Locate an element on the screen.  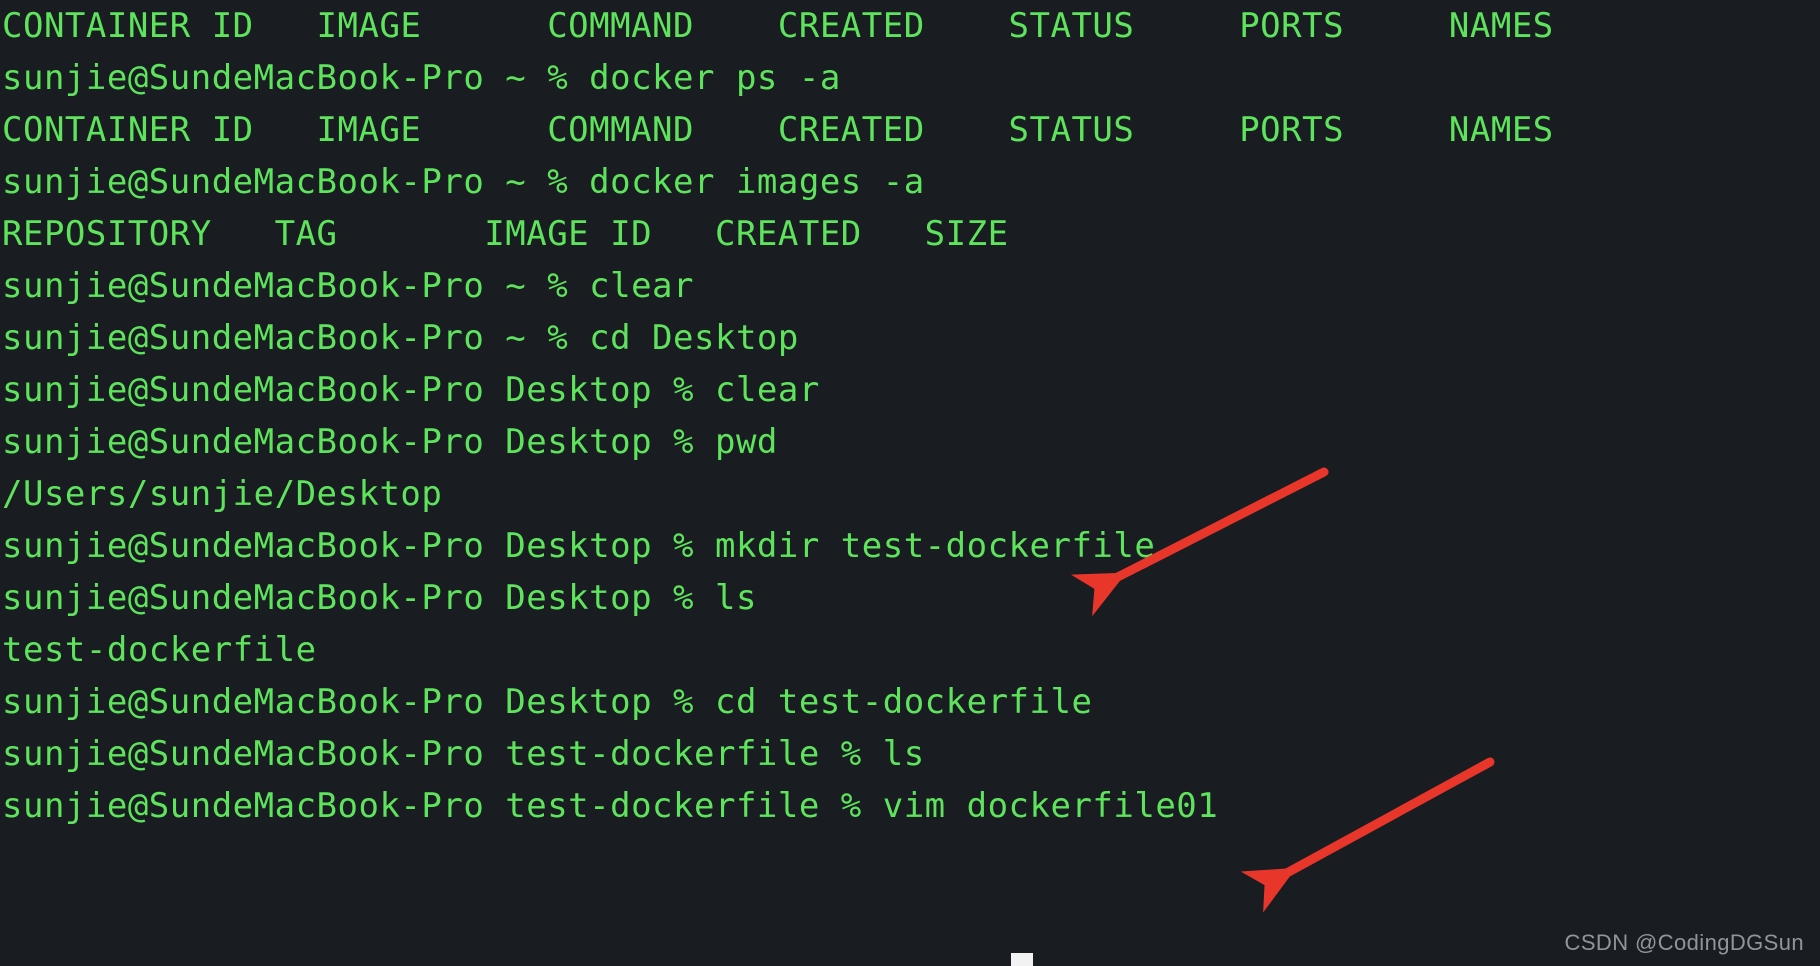
terminal-cursor is located at coordinates (1022, 959).